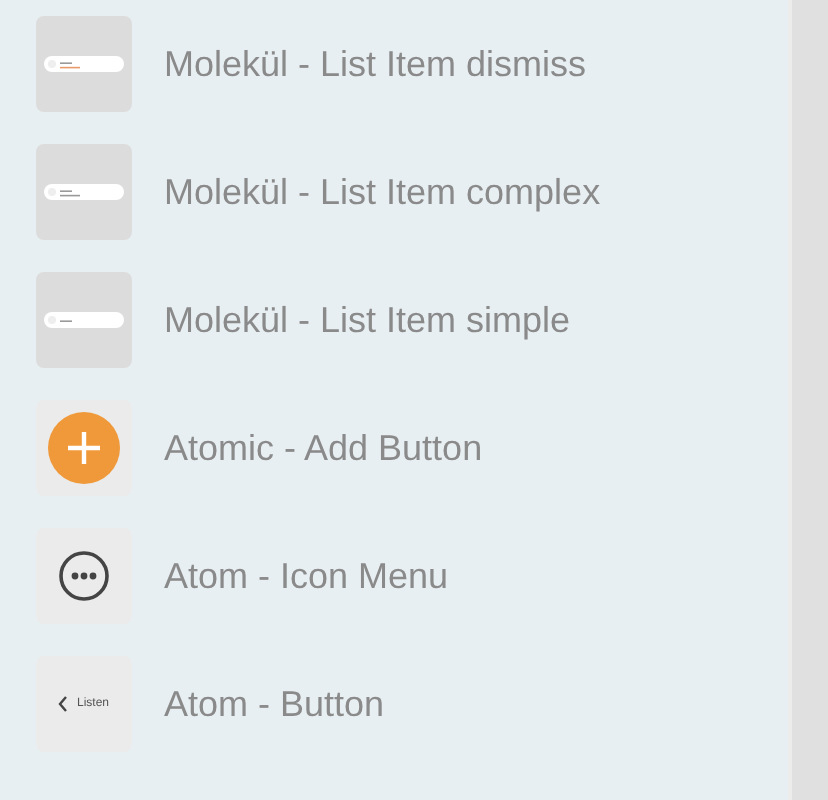  Describe the element at coordinates (63, 704) in the screenshot. I see `chevron-left-icon` at that location.